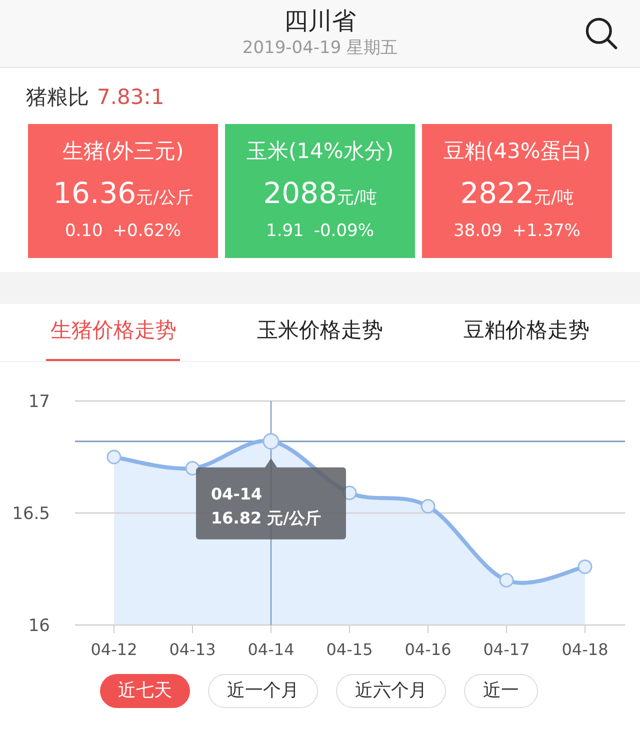  I want to click on x-tick-label: 04-18, so click(585, 649).